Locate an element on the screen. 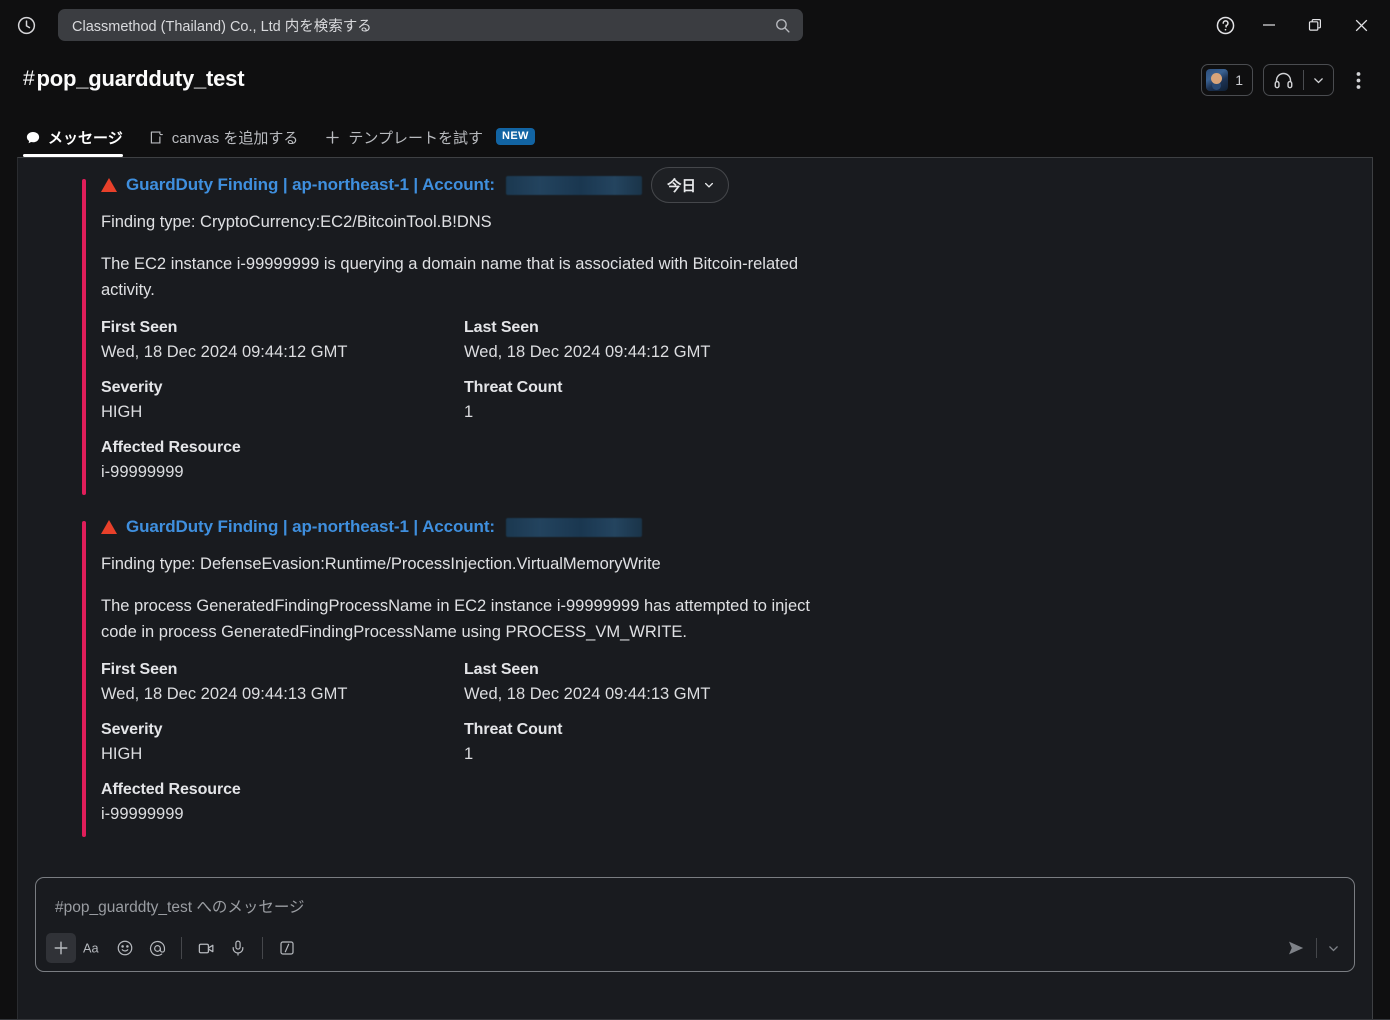 The height and width of the screenshot is (1020, 1390). tab-try-template: テンプレートを試す NEW is located at coordinates (428, 142).